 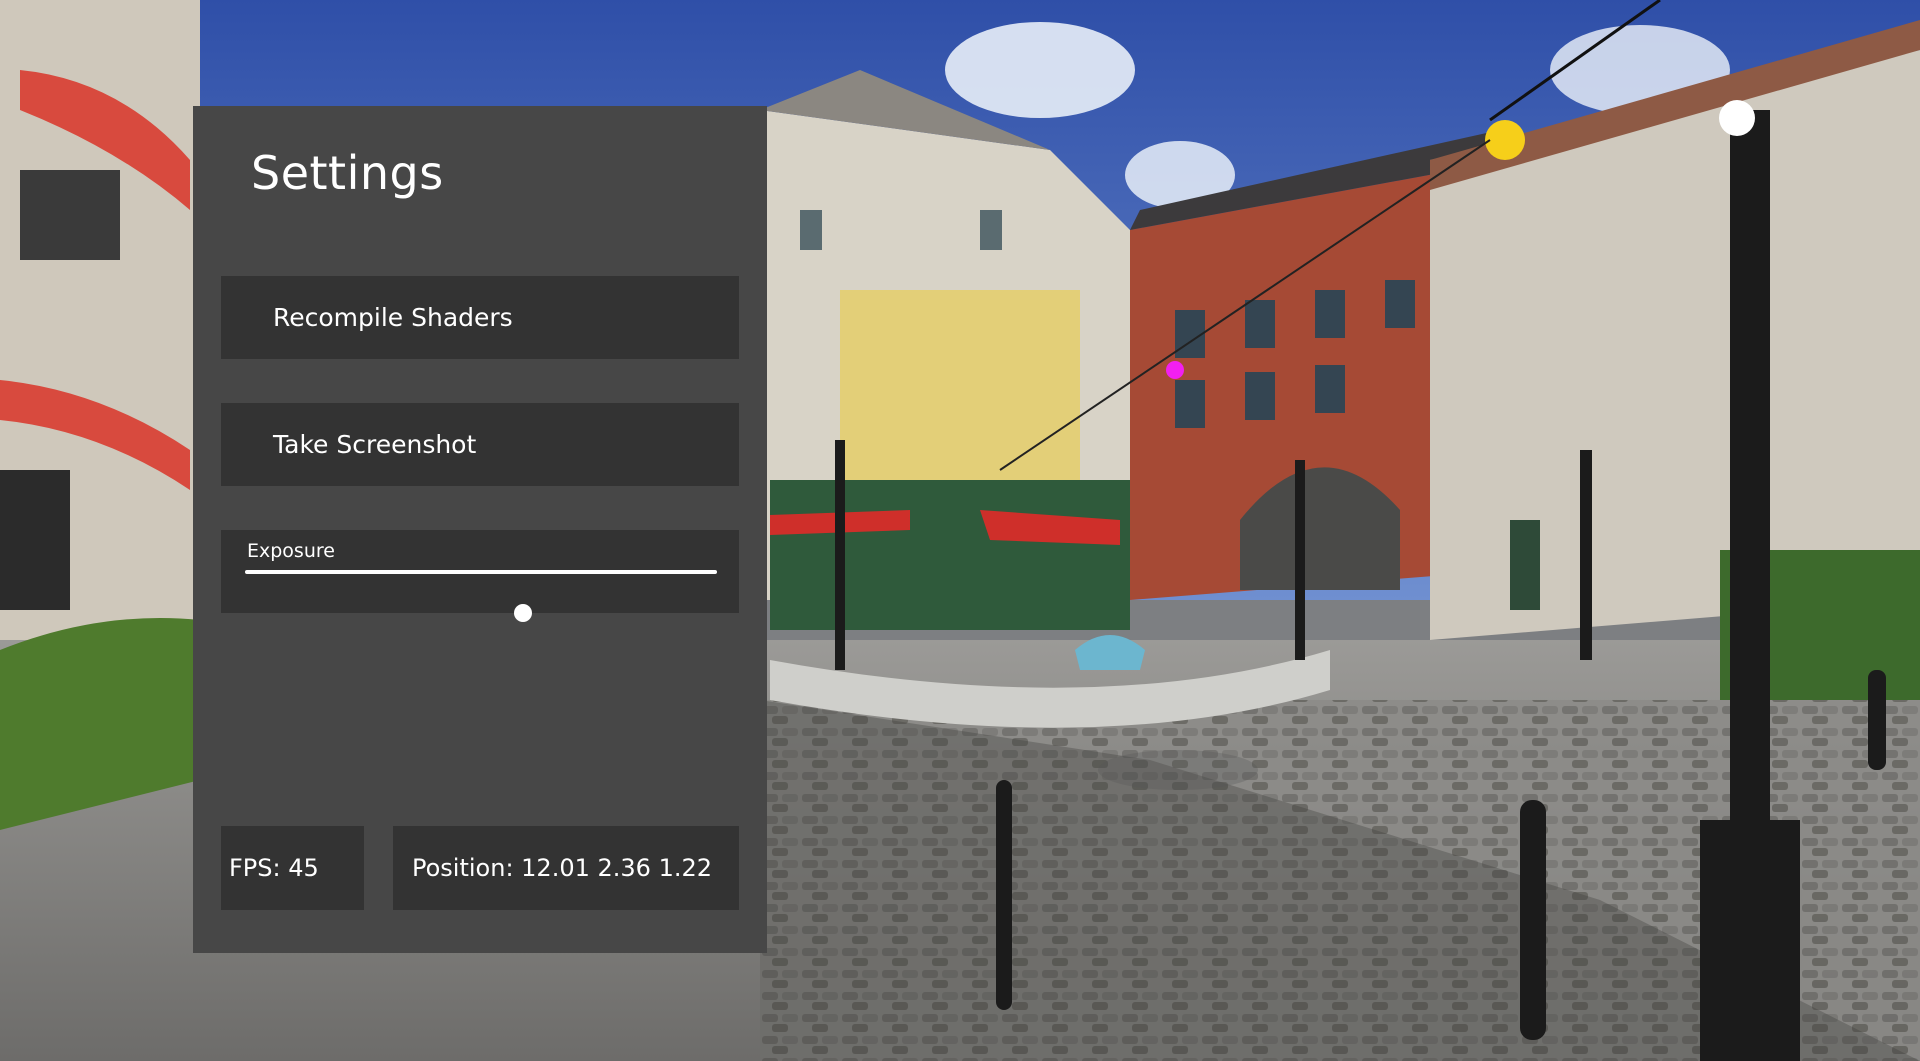 I want to click on recompile-shaders-label: Recompile Shaders, so click(x=393, y=317).